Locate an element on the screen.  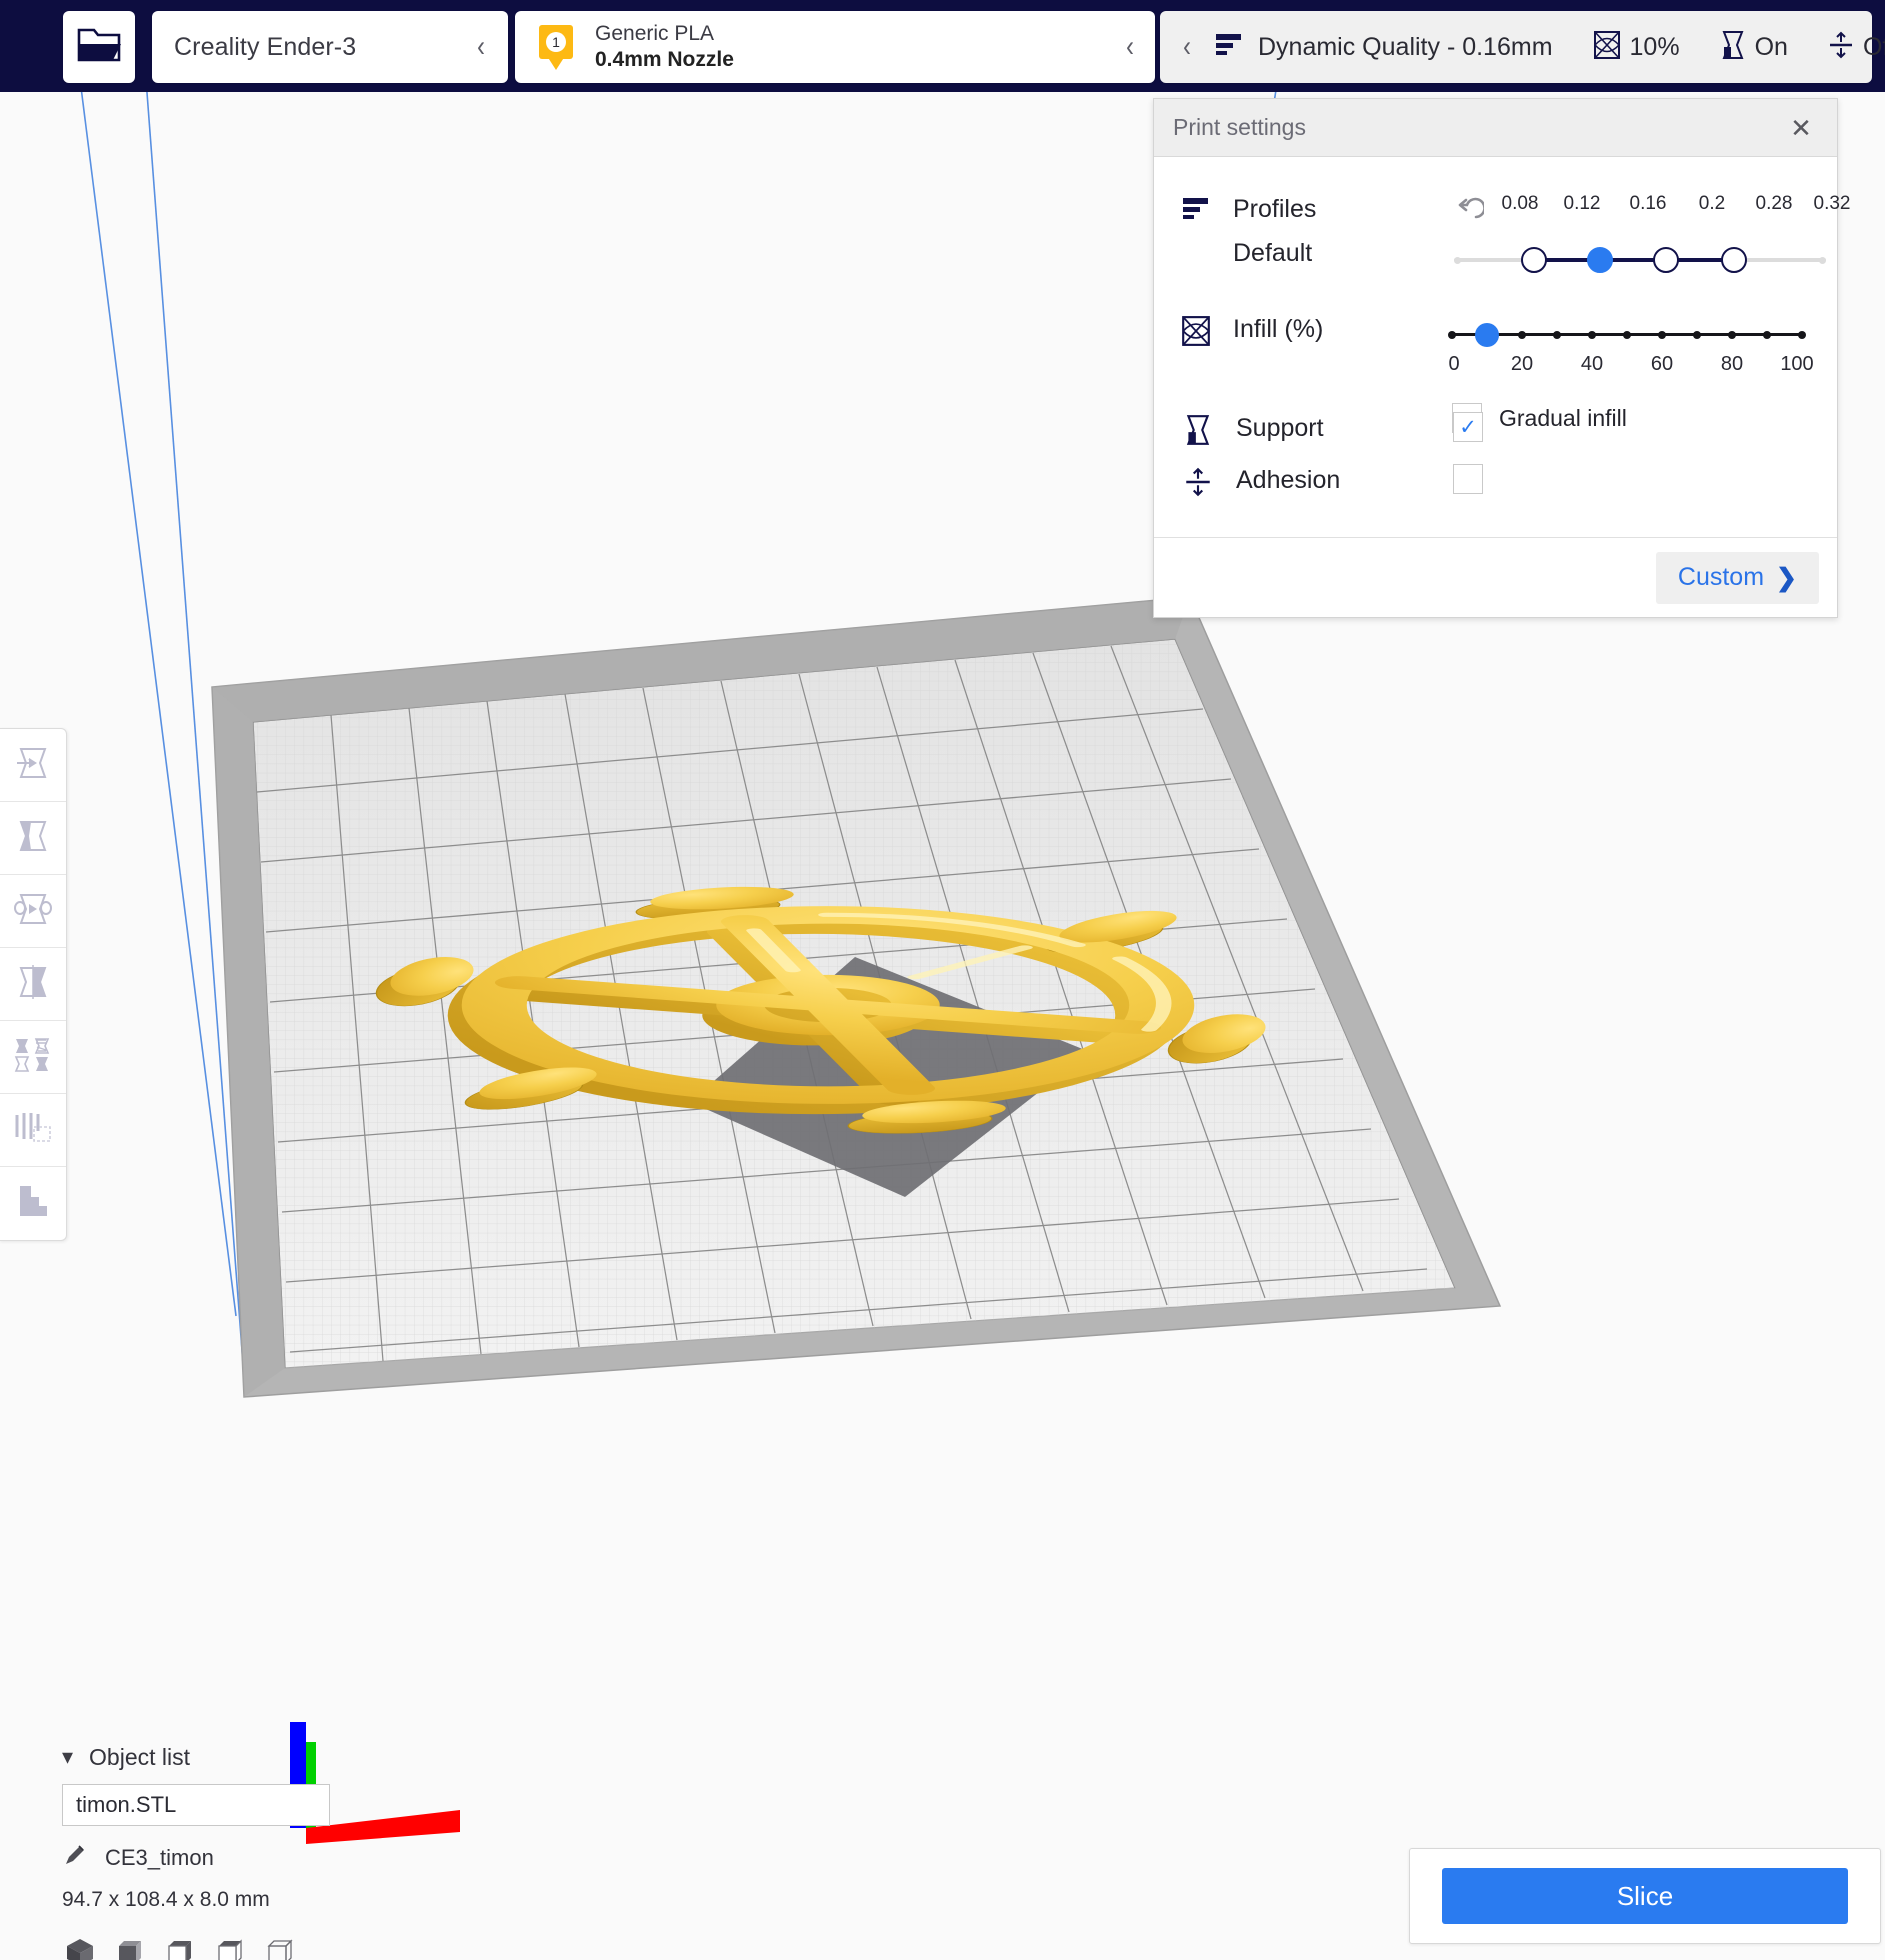
chevron-down-icon: ▾ is located at coordinates (67, 1757).